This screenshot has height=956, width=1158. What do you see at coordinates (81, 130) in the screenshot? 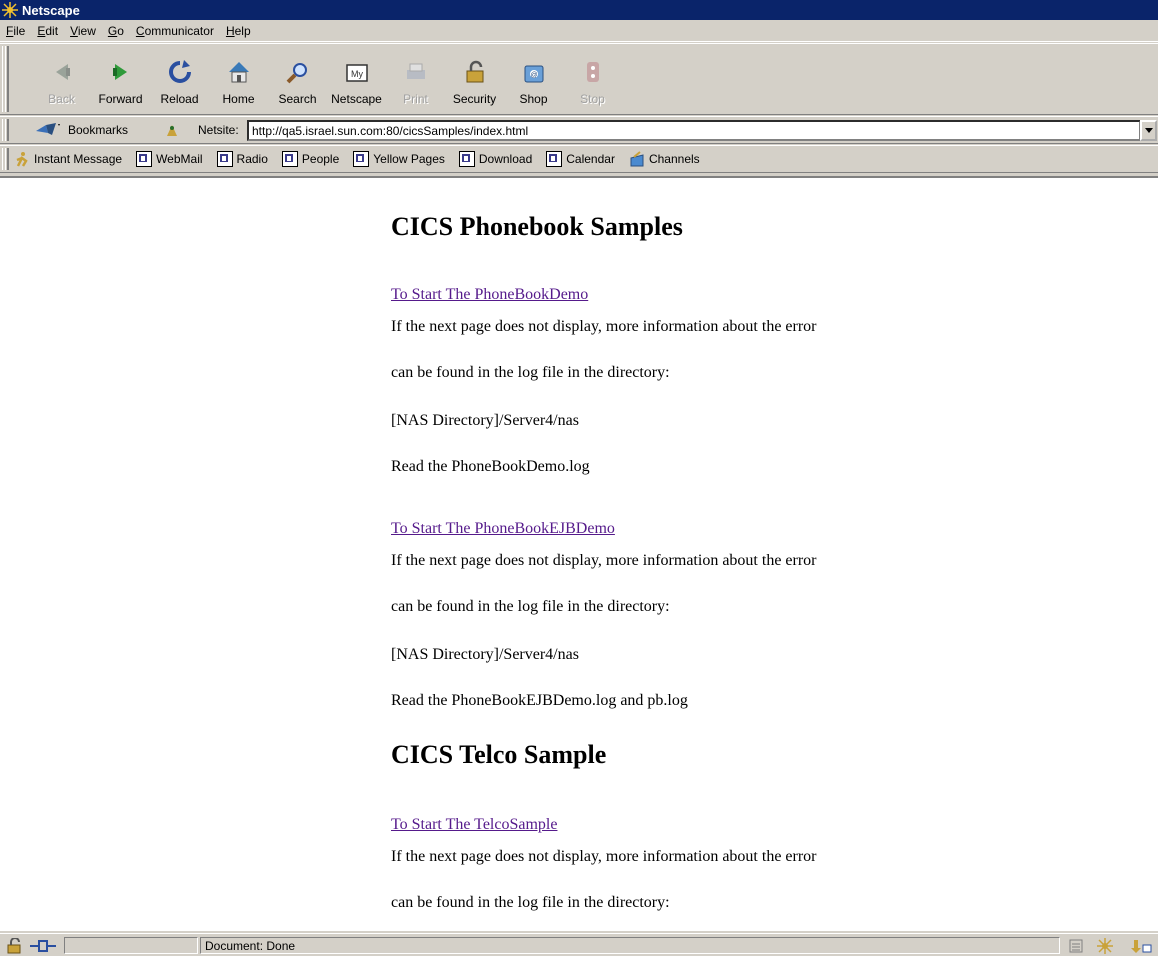
I see `bookmarks-button: Bookmarks` at bounding box center [81, 130].